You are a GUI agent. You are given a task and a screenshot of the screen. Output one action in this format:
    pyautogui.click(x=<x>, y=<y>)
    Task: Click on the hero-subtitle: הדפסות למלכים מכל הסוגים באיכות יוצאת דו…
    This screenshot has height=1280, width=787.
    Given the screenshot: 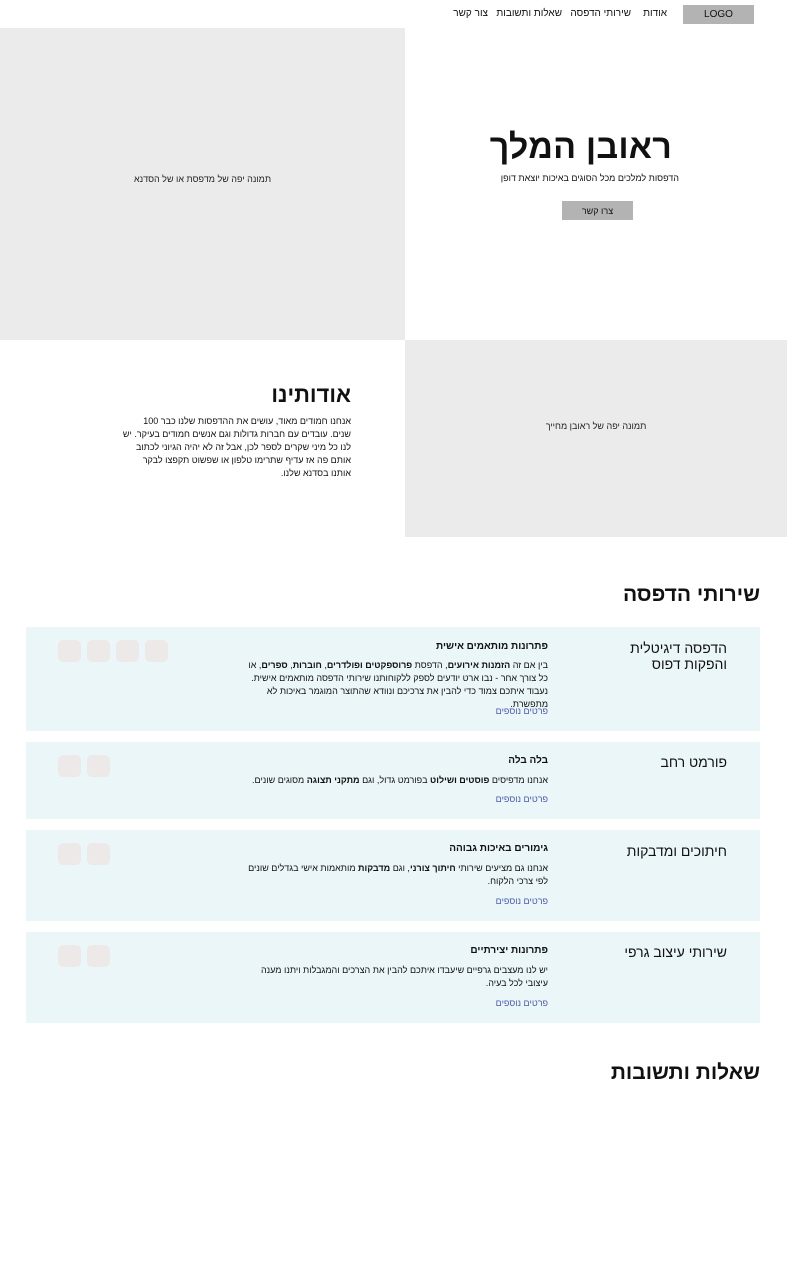 What is the action you would take?
    pyautogui.click(x=589, y=178)
    